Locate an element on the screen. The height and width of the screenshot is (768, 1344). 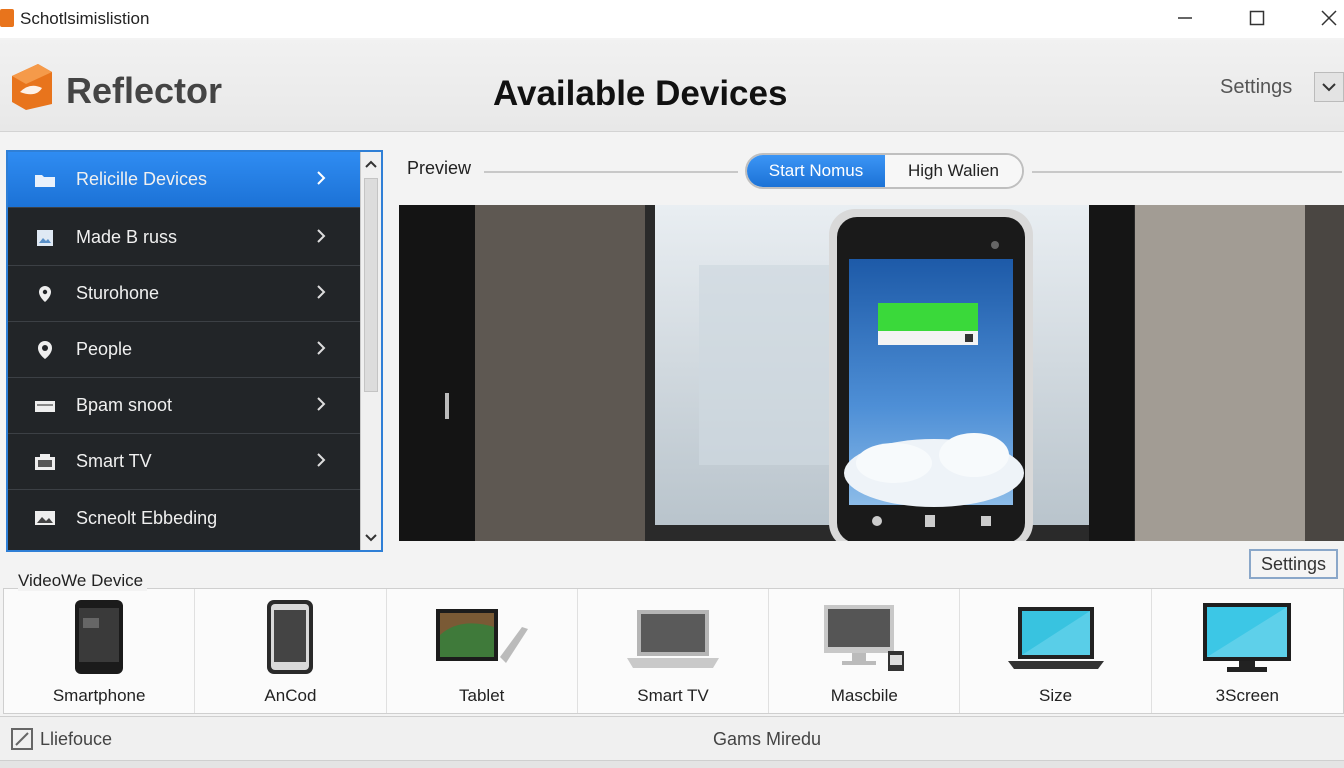
device-card-smartphone: Smartphone is located at coordinates (100, 651).